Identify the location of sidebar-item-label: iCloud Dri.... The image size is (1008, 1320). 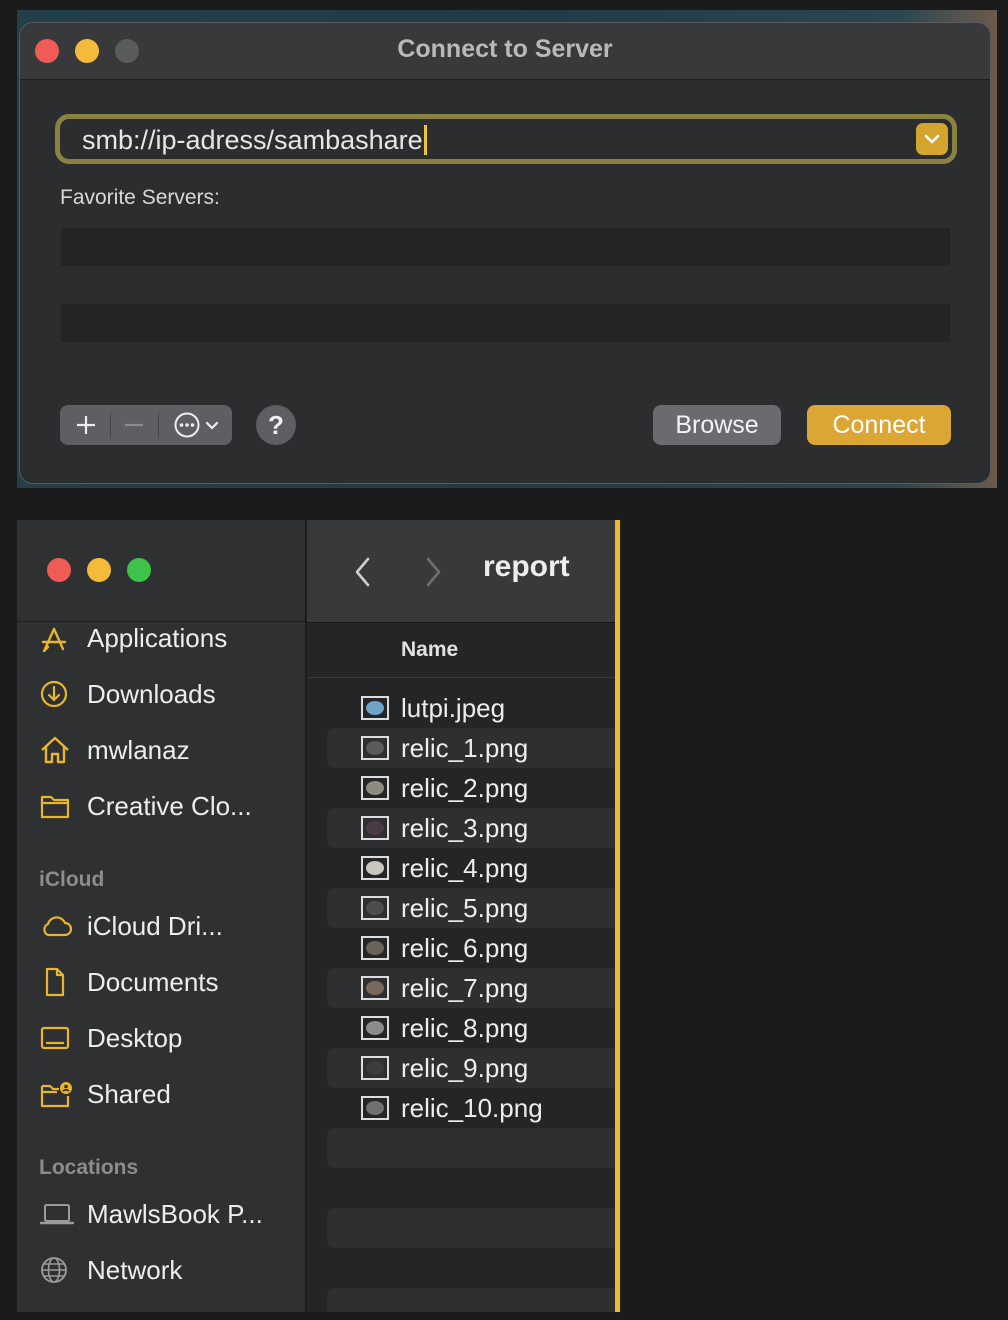
(155, 925).